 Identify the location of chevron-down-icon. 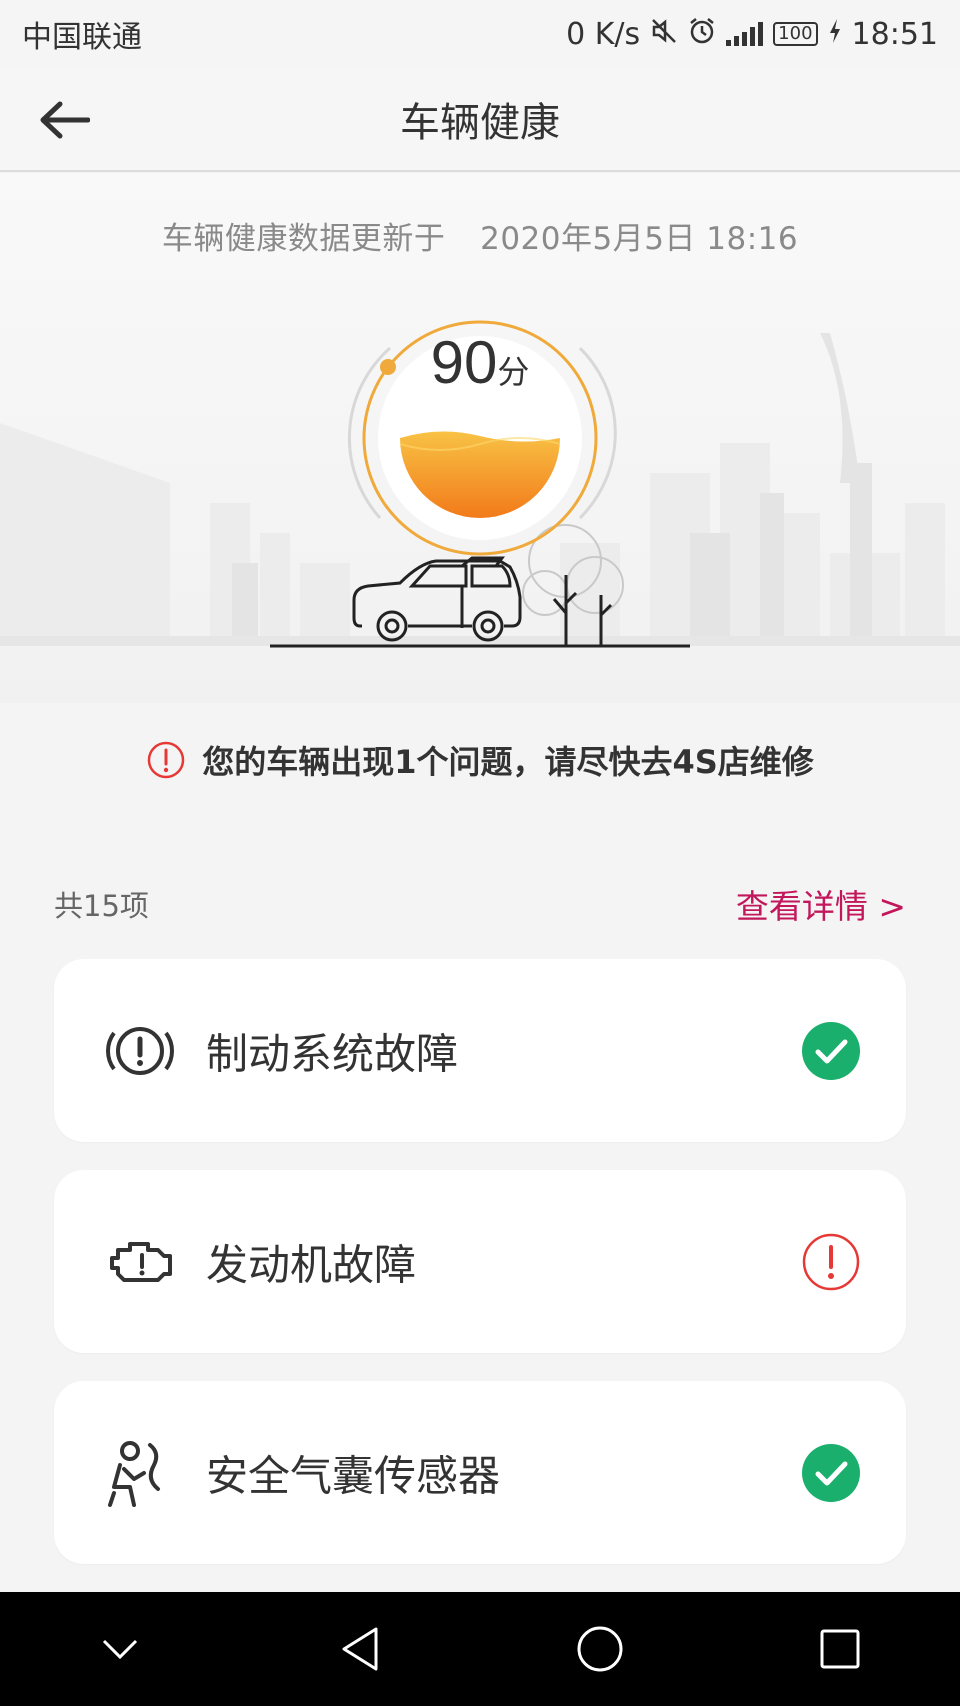
(120, 1649).